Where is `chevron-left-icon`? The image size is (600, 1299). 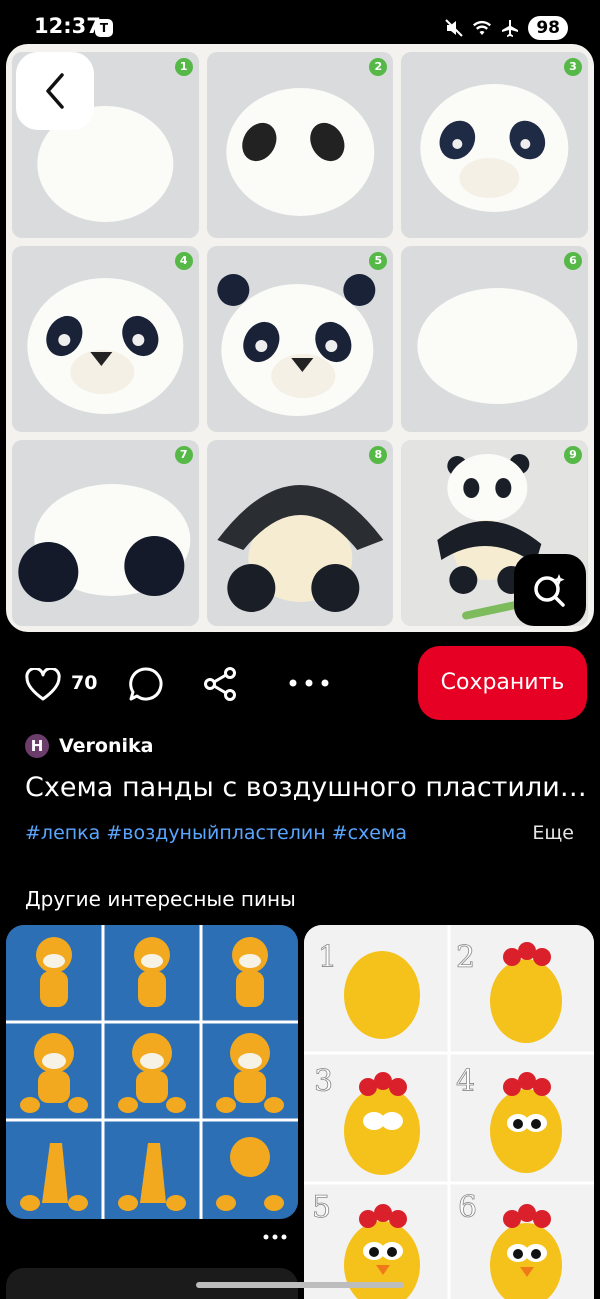 chevron-left-icon is located at coordinates (55, 91).